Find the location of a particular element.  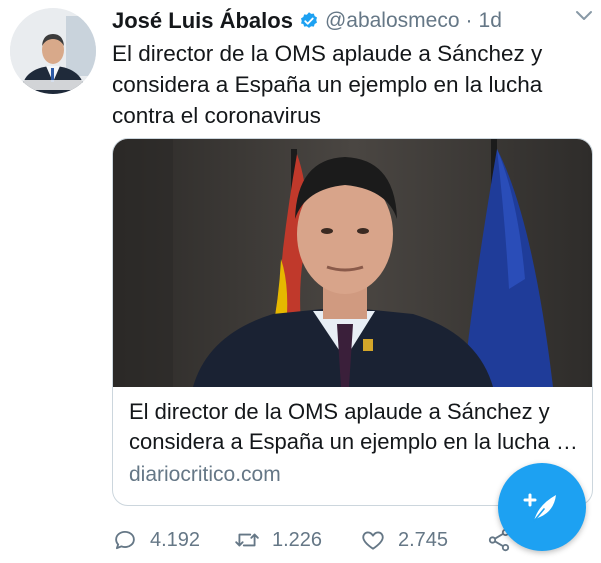

compose-tweet-button is located at coordinates (542, 507).